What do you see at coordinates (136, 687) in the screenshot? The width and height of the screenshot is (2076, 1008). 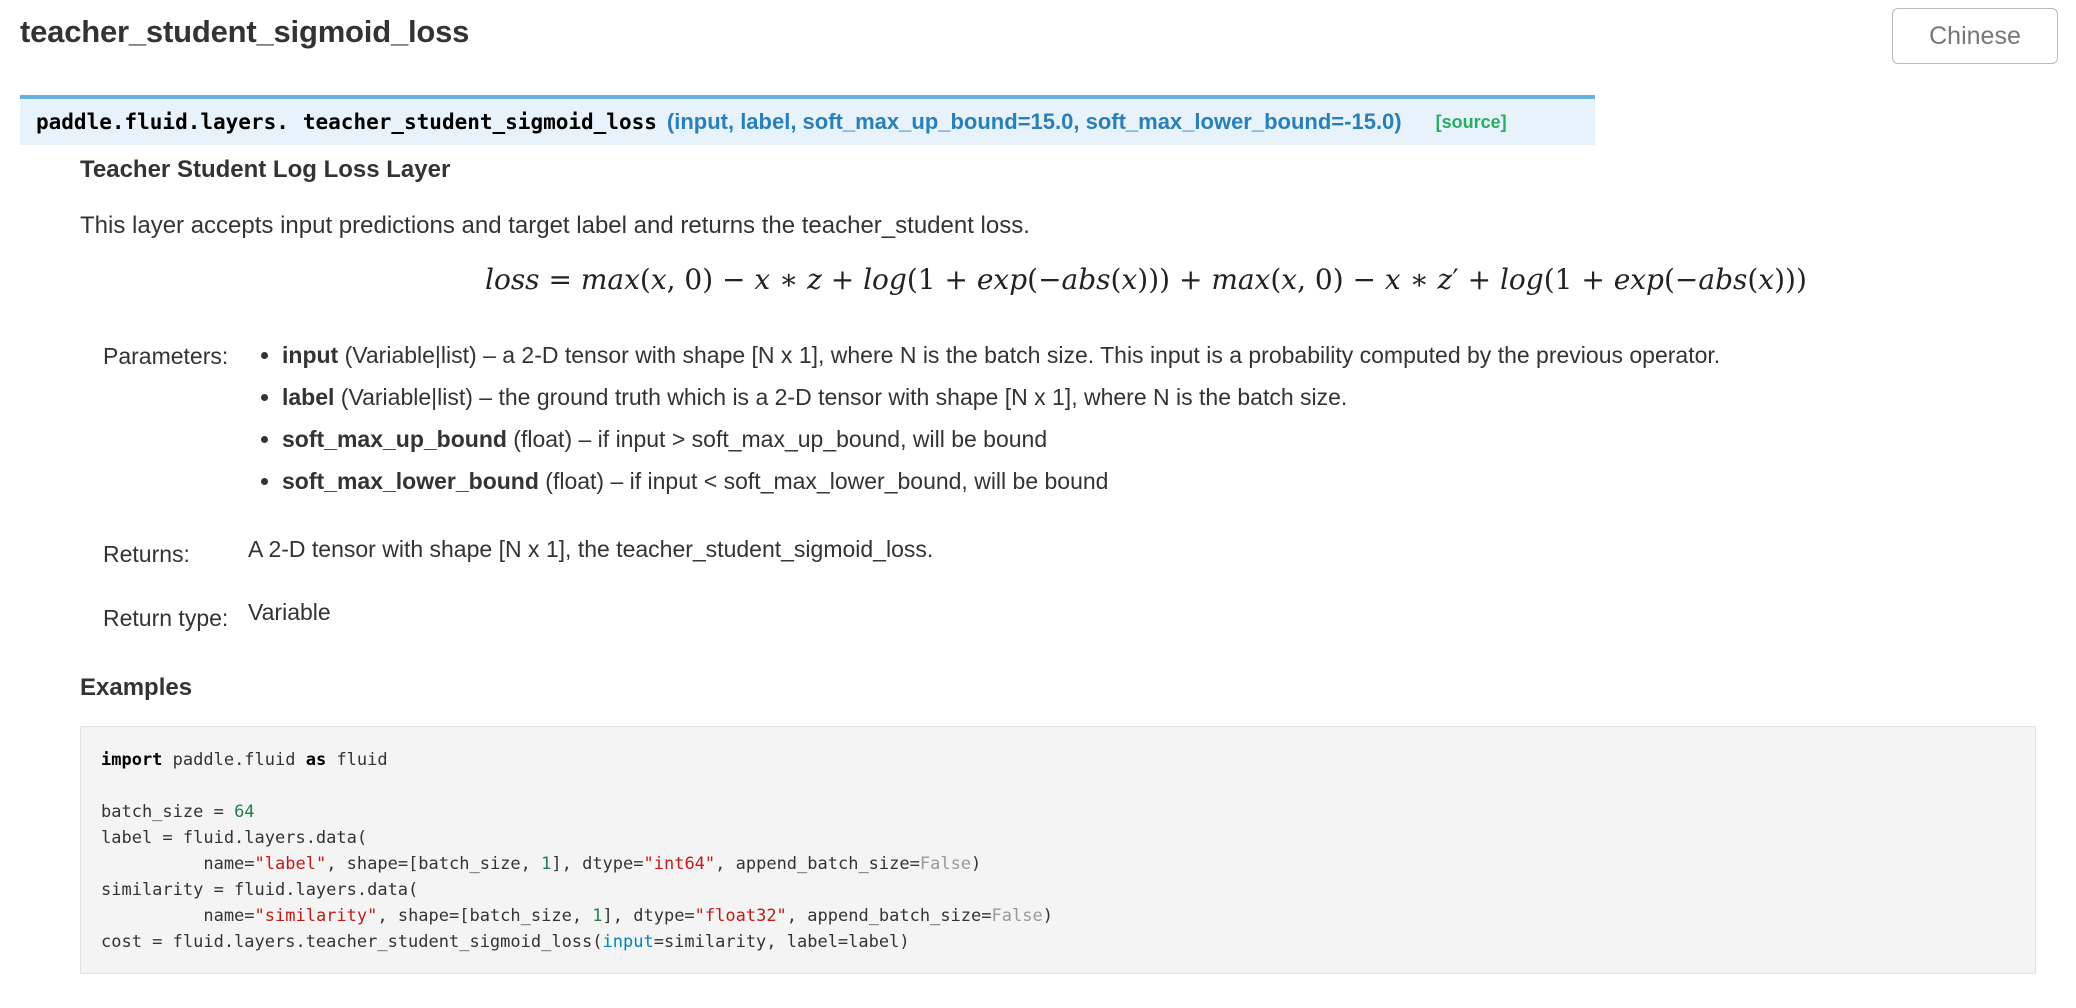 I see `examples-heading: Examples` at bounding box center [136, 687].